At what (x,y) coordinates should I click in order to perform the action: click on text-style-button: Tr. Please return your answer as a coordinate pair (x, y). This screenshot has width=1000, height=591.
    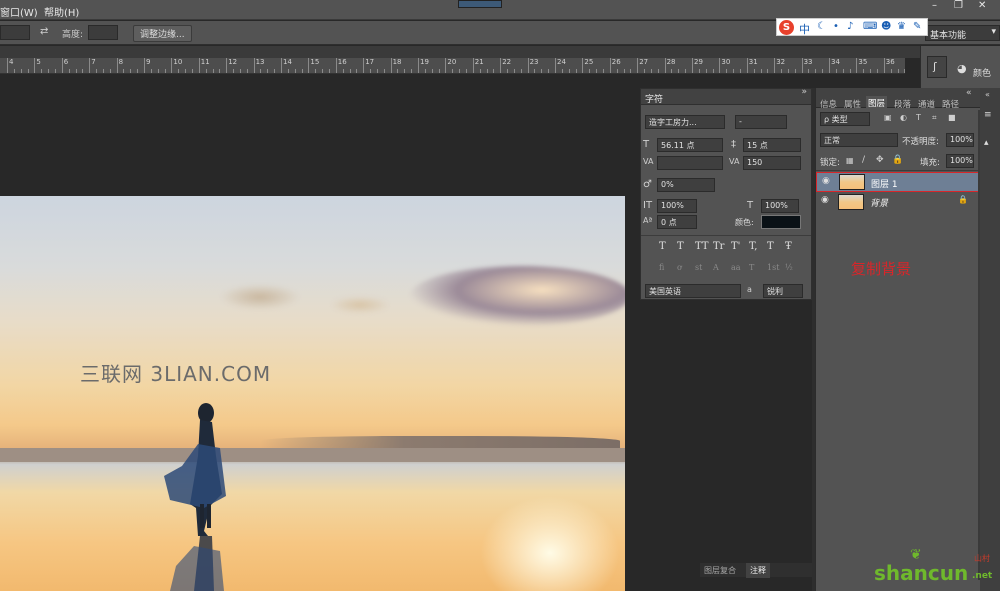
    Looking at the image, I should click on (718, 246).